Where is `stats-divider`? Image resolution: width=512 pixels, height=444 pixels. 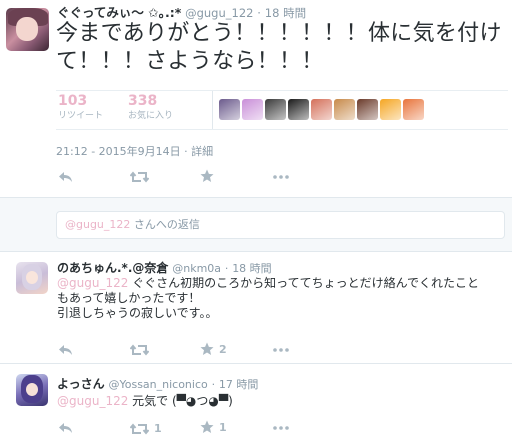
stats-divider is located at coordinates (212, 110).